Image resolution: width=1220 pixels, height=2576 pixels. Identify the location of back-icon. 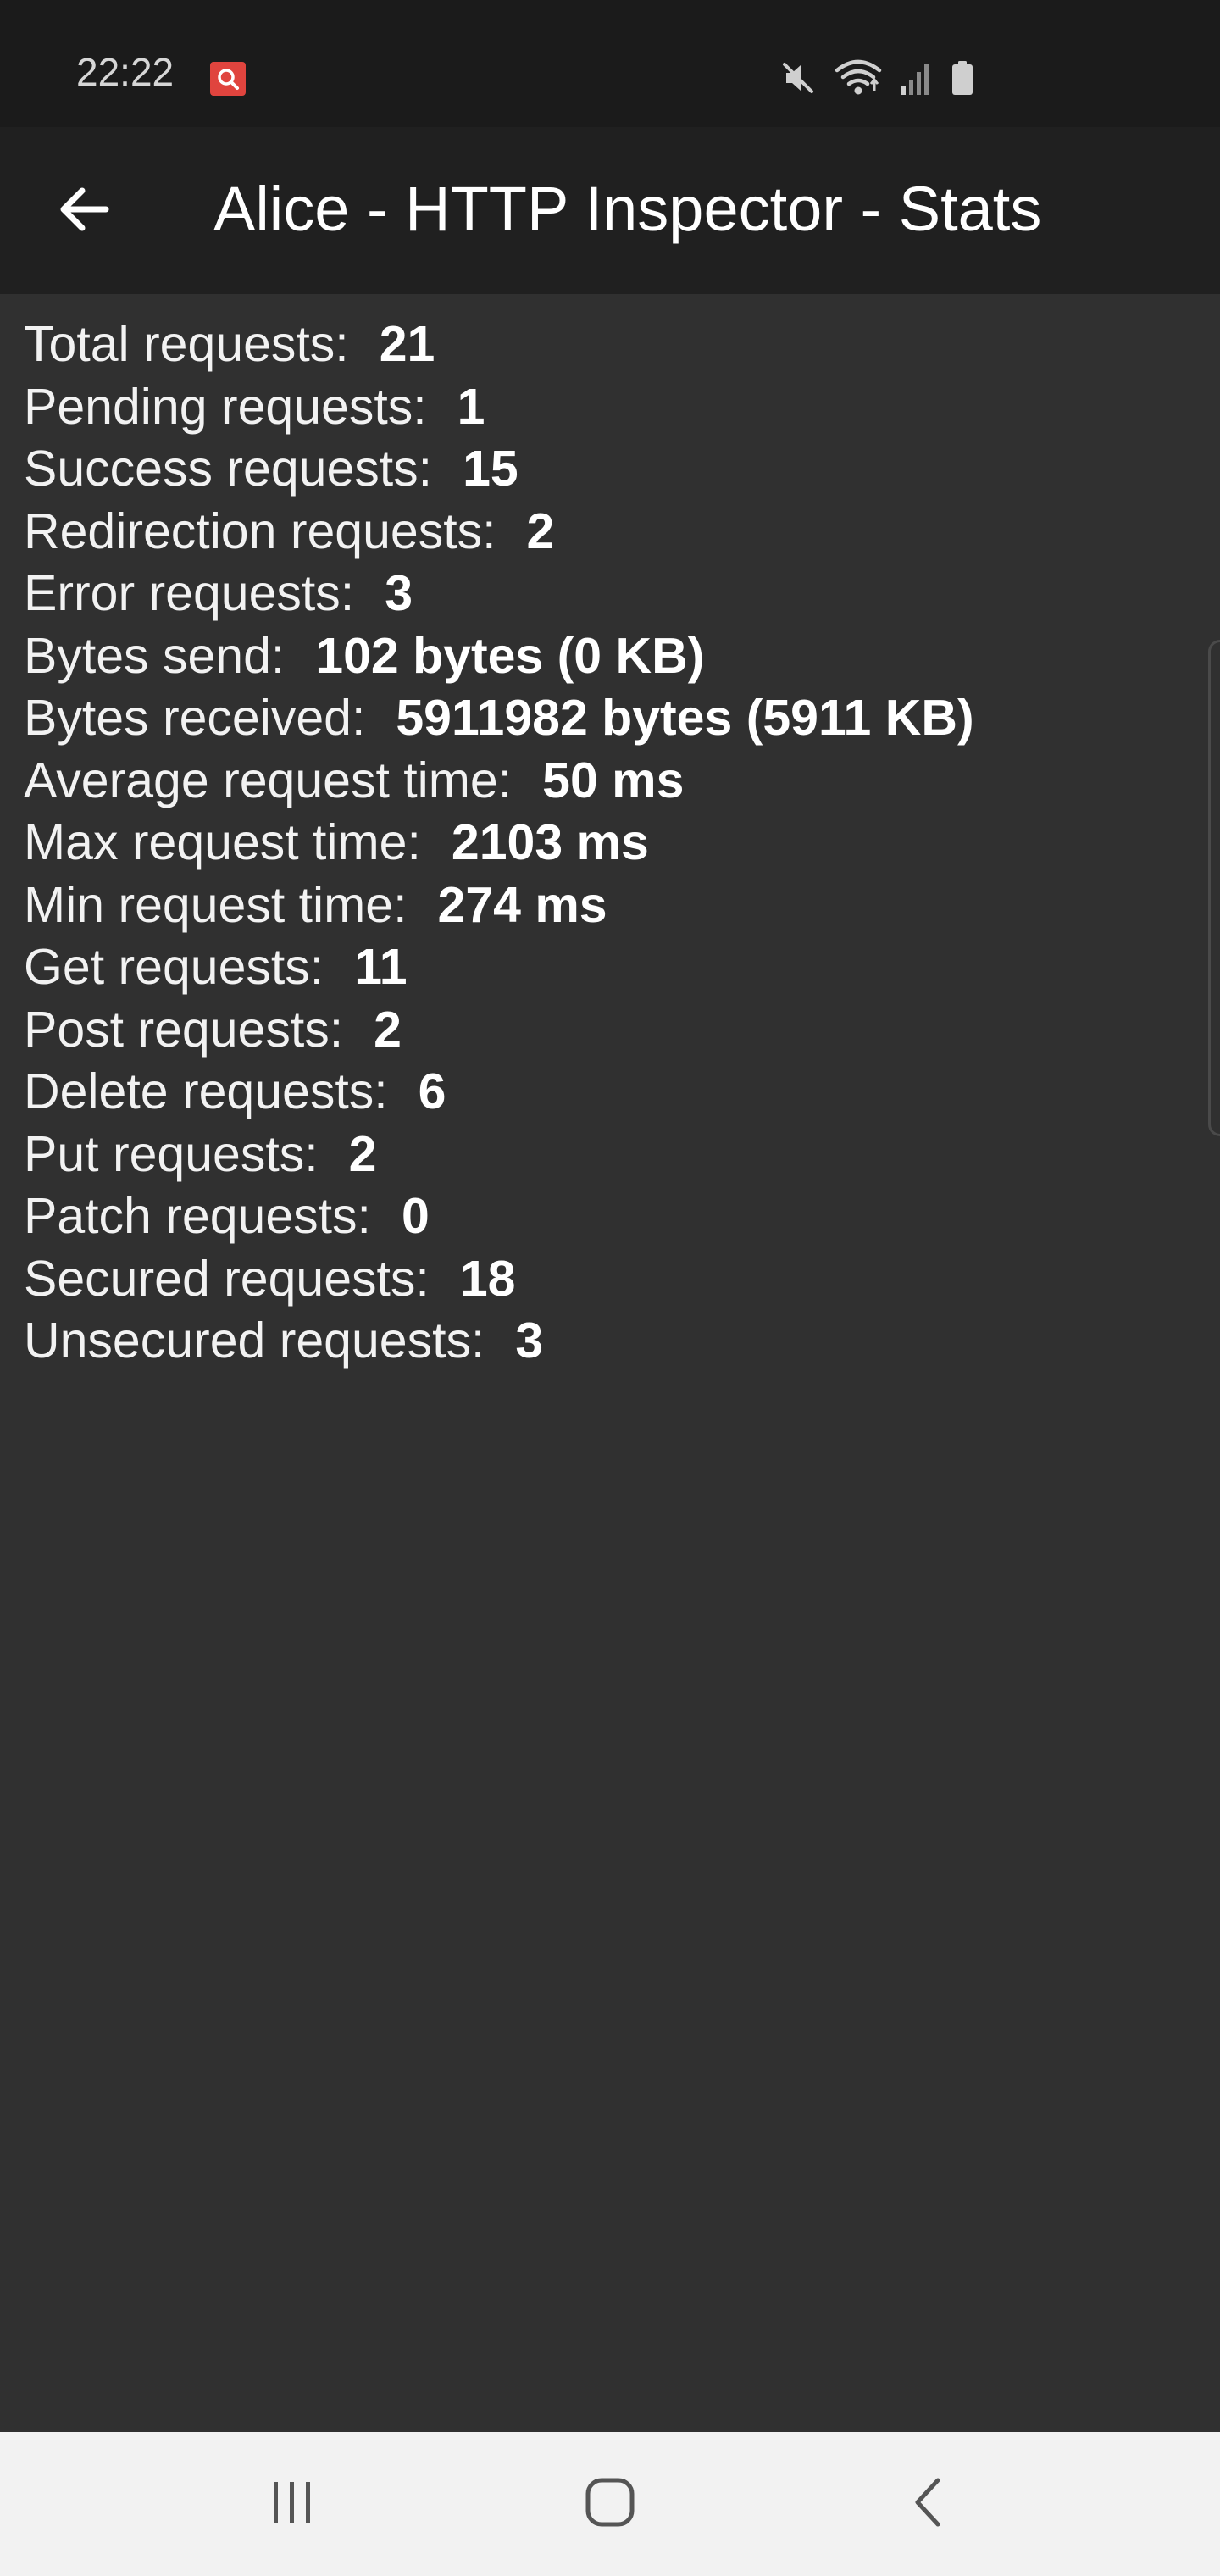
(927, 2504).